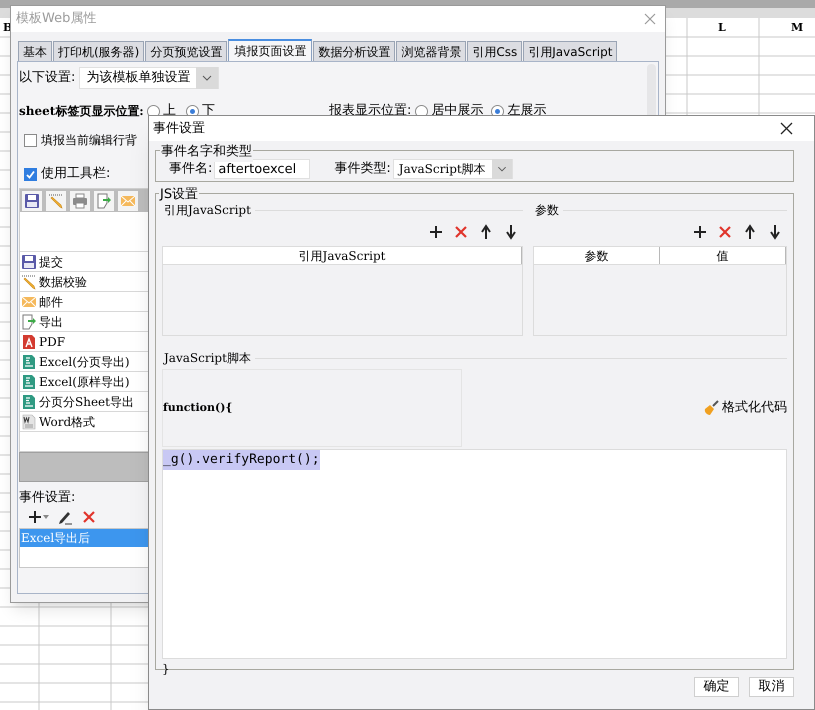 This screenshot has height=710, width=815. What do you see at coordinates (570, 51) in the screenshot?
I see `tab: 引用JavaScript` at bounding box center [570, 51].